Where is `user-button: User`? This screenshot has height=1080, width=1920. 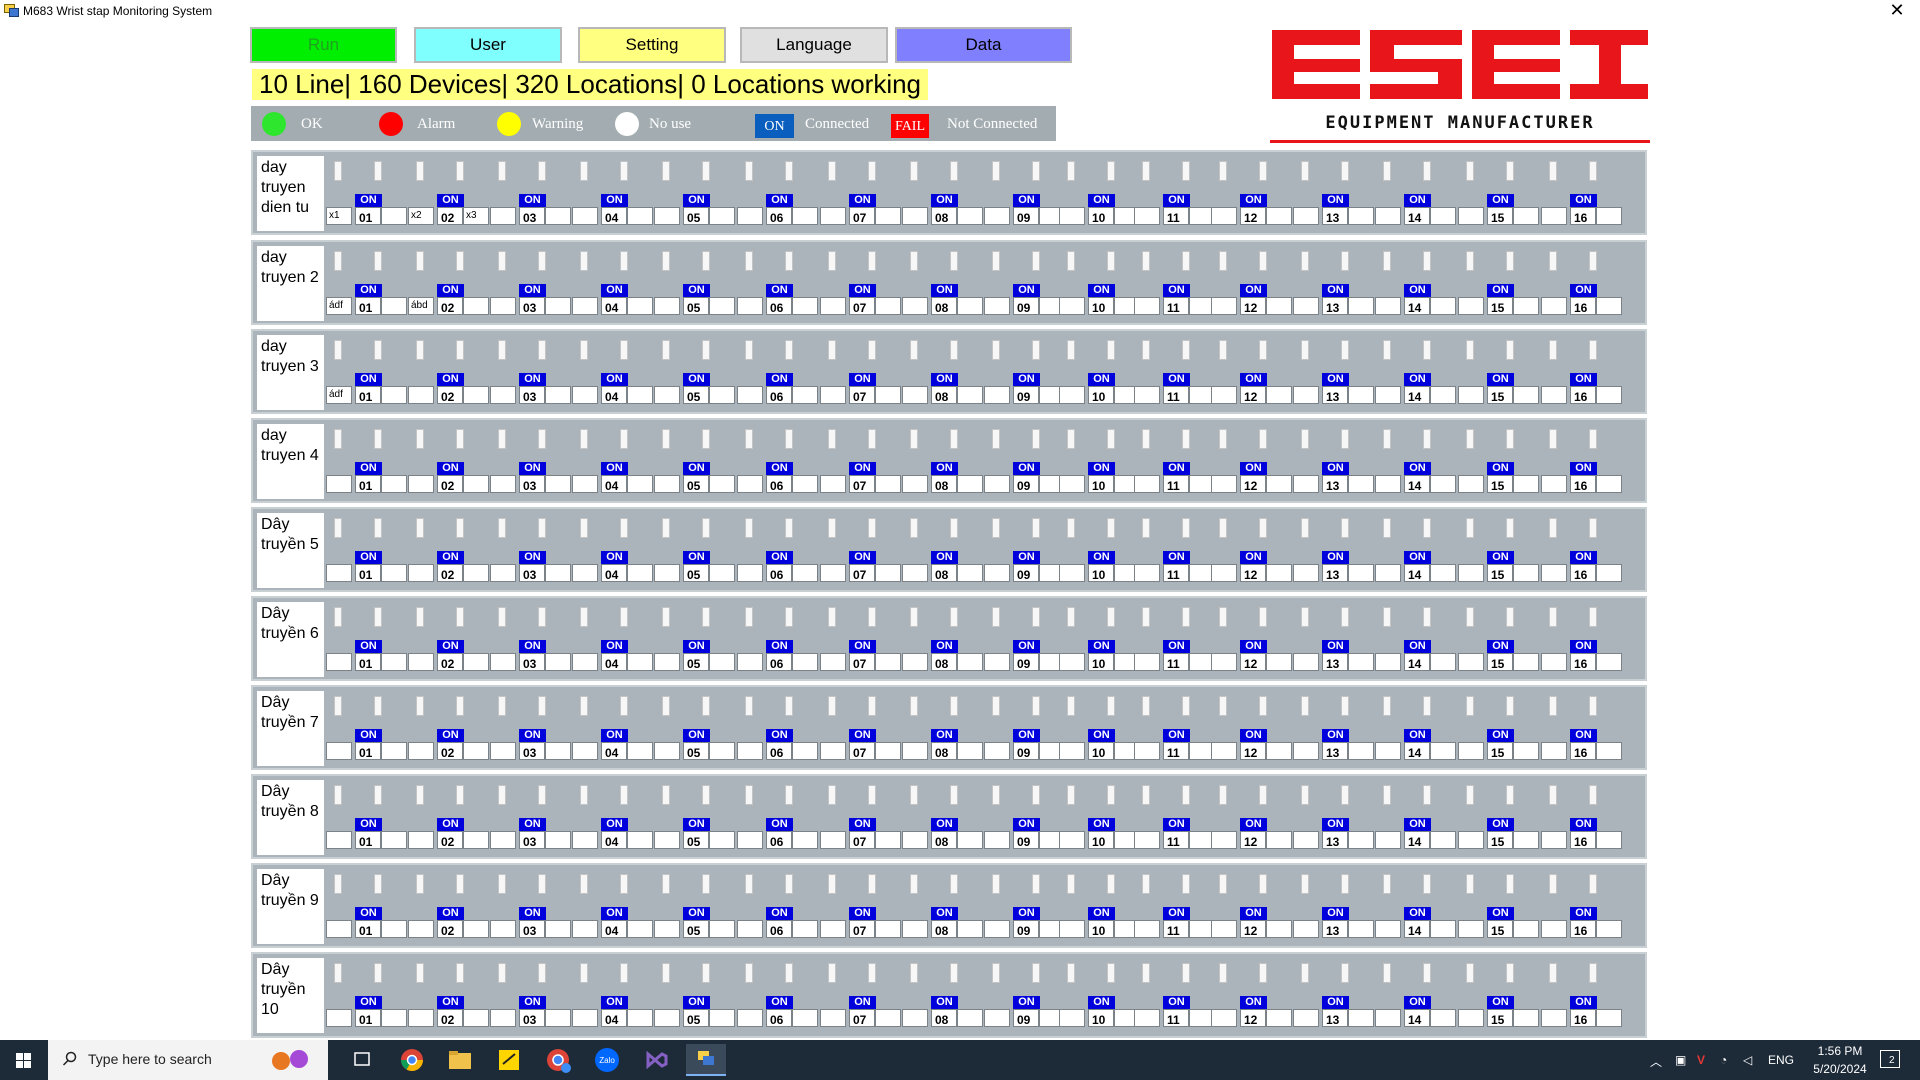
user-button: User is located at coordinates (488, 45).